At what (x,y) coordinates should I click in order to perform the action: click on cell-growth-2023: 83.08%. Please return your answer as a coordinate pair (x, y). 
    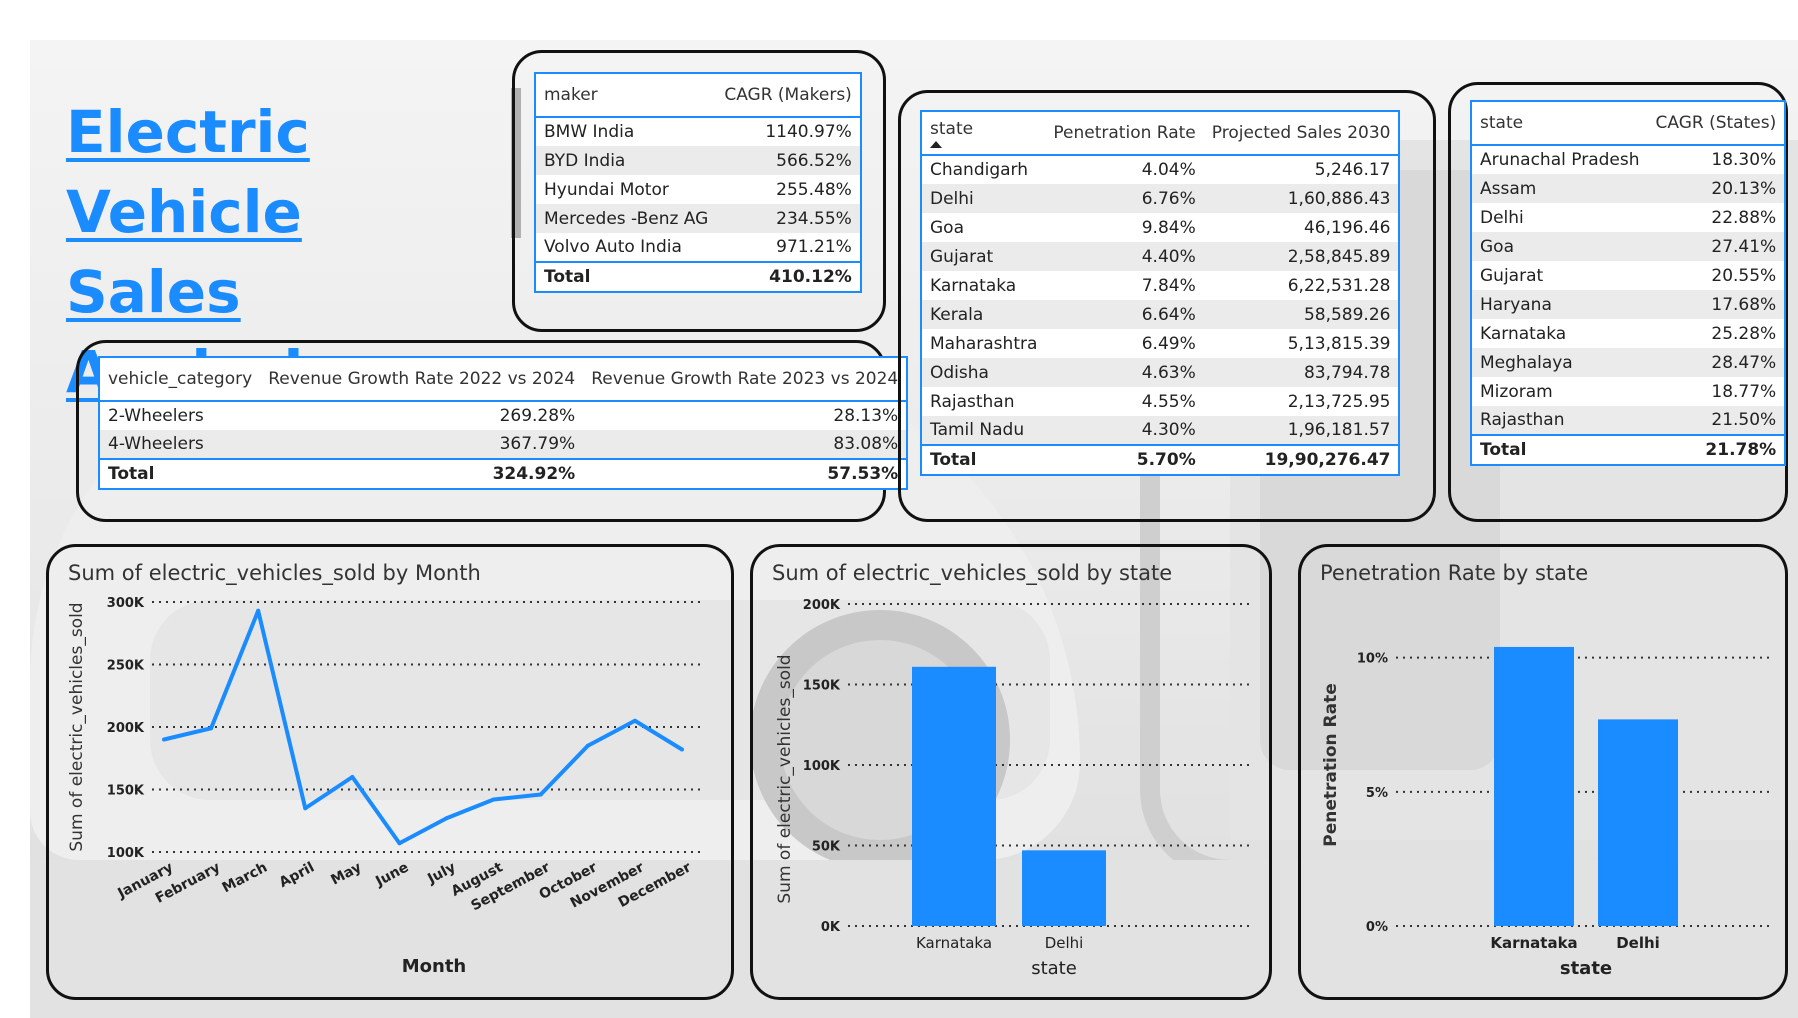
    Looking at the image, I should click on (745, 444).